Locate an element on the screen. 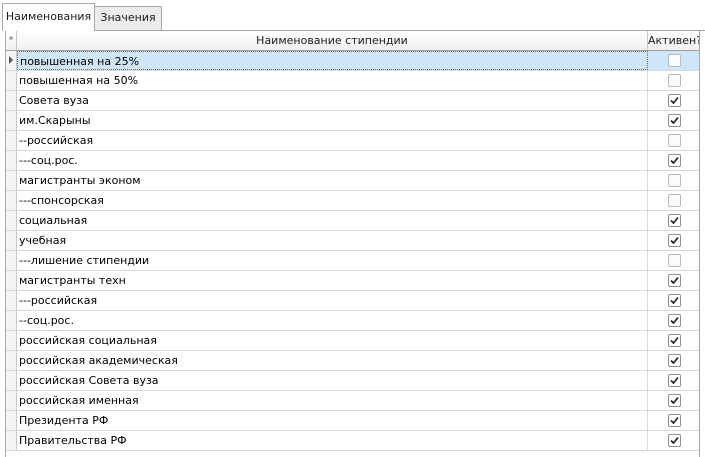 The image size is (705, 457). tab-names: Наименования is located at coordinates (48, 17).